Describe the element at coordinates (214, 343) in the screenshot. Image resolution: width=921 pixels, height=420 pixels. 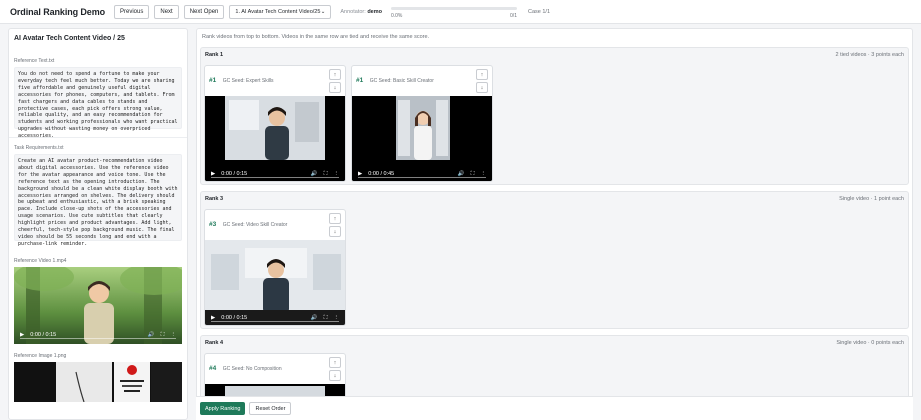
I see `rank-title: Rank 4` at that location.